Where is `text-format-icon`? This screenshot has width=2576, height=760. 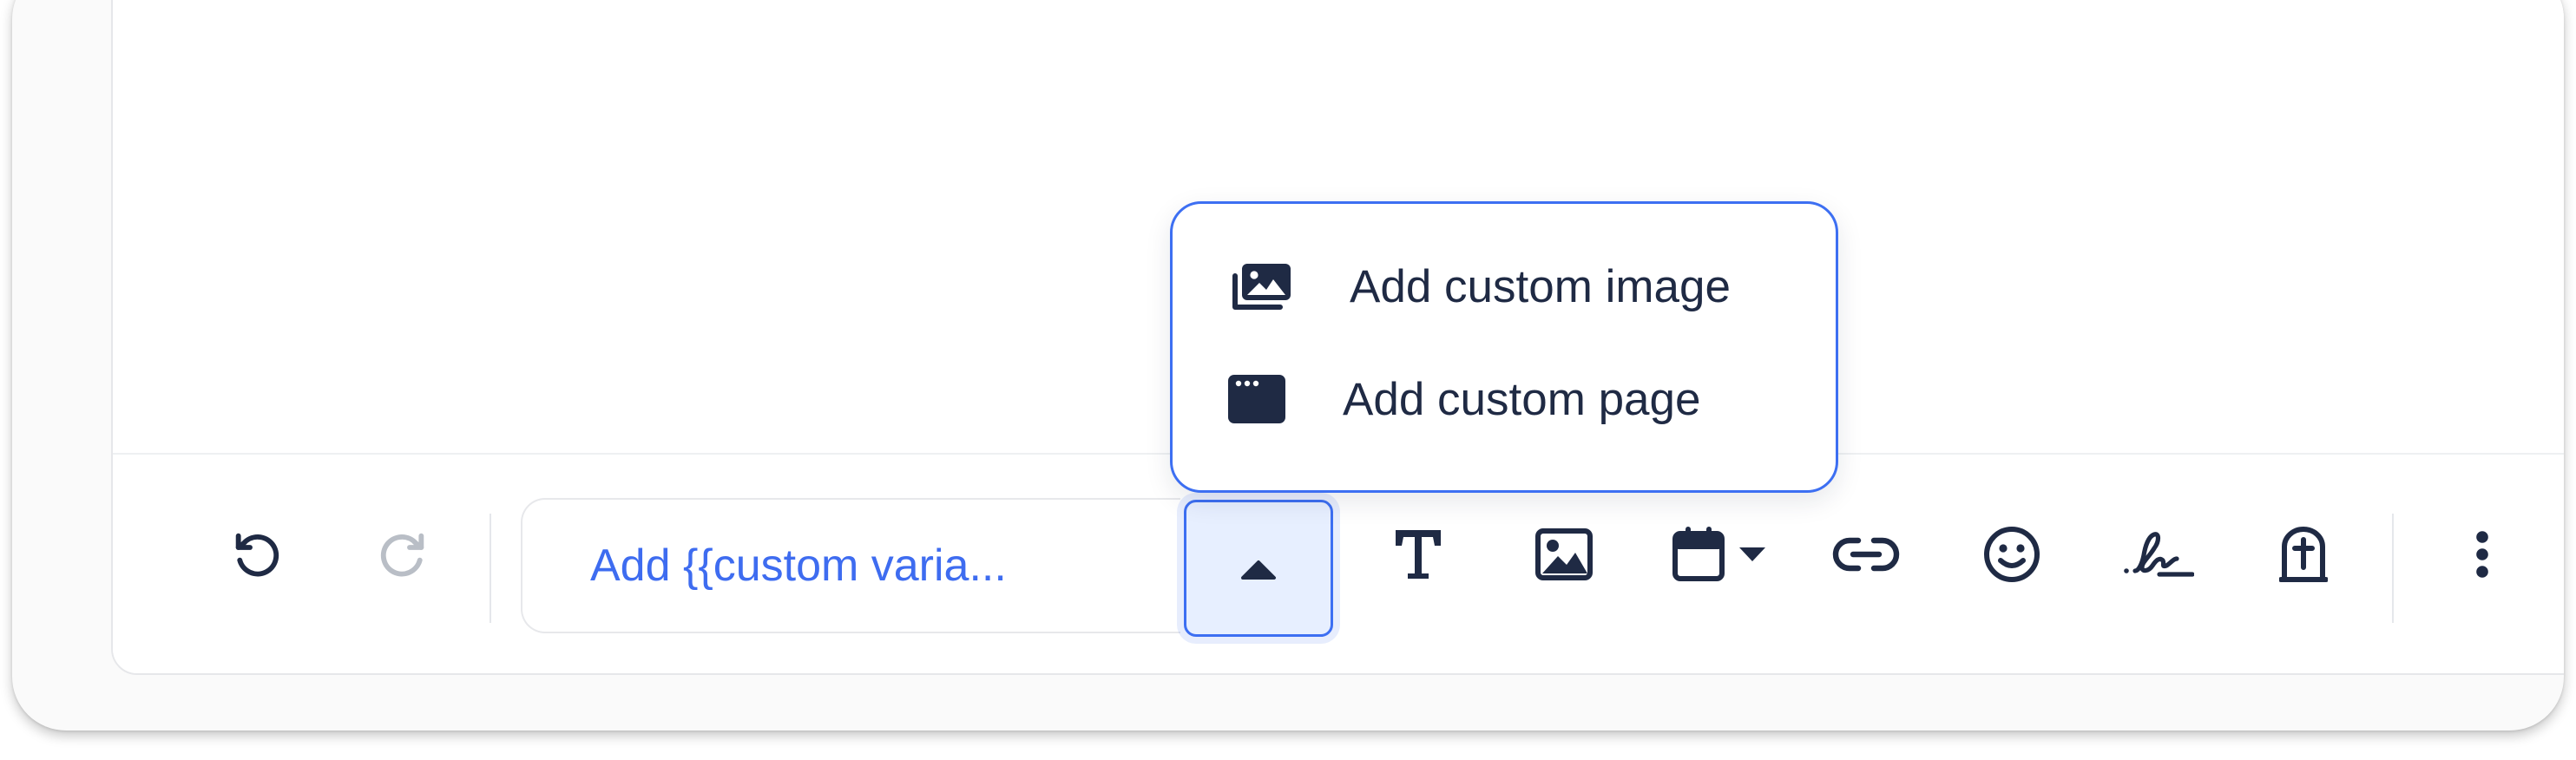
text-format-icon is located at coordinates (1419, 554).